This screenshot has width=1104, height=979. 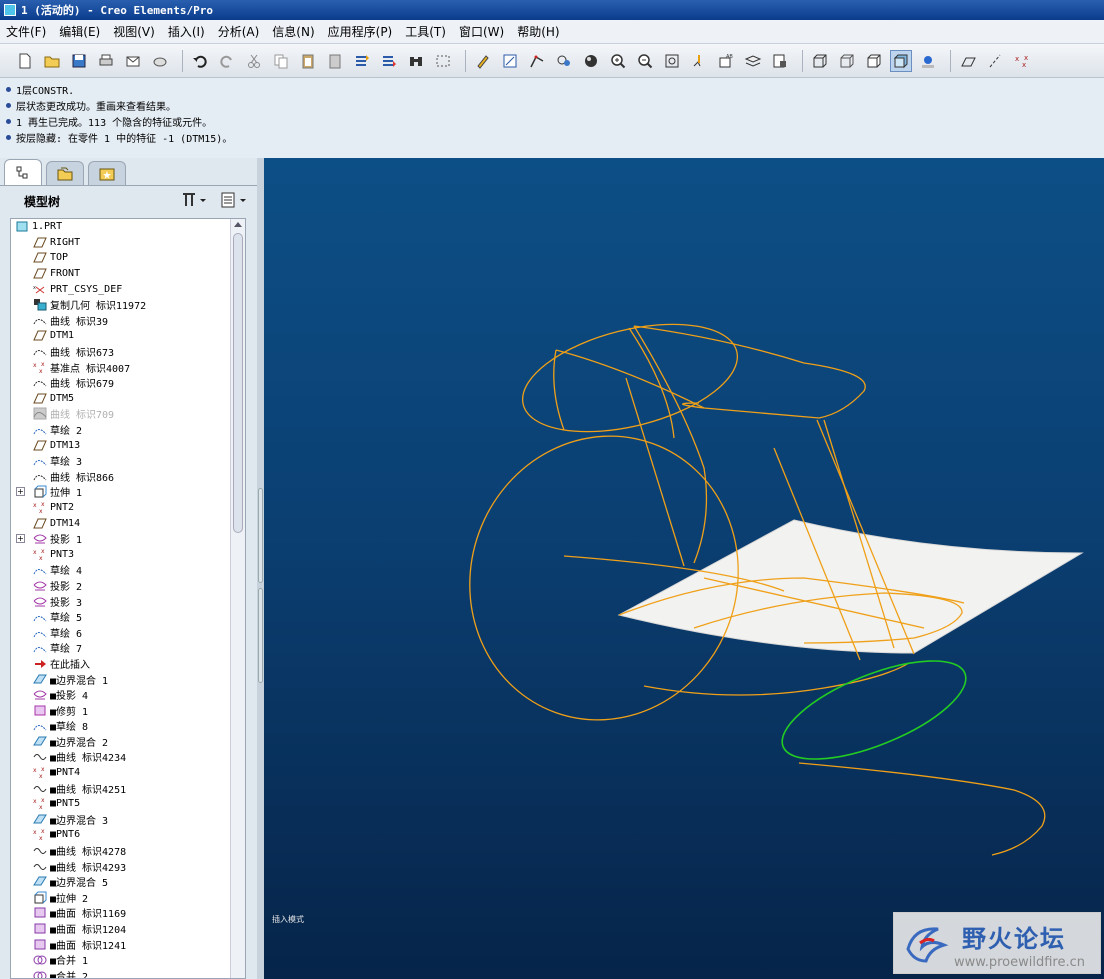 What do you see at coordinates (186, 31) in the screenshot?
I see `menu-insert: 插入(I)` at bounding box center [186, 31].